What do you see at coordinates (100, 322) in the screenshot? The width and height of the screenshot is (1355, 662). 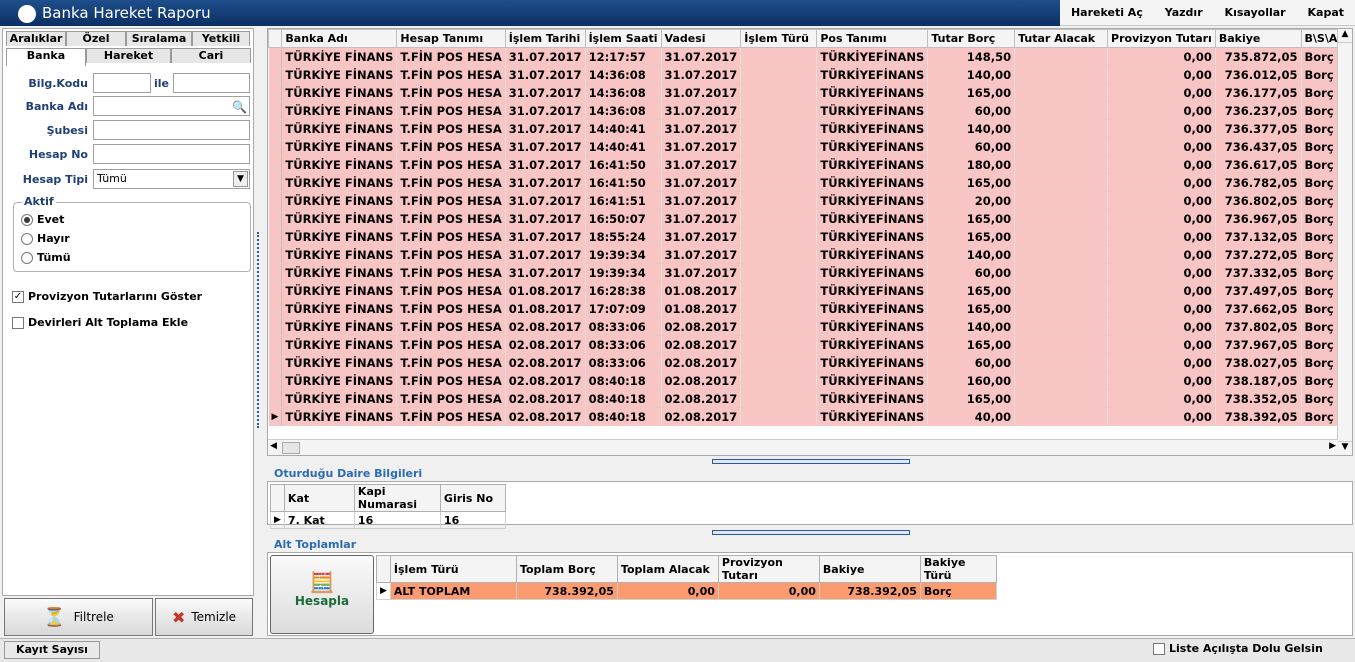 I see `devir-checkbox: Devirleri Alt Toplama Ekle` at bounding box center [100, 322].